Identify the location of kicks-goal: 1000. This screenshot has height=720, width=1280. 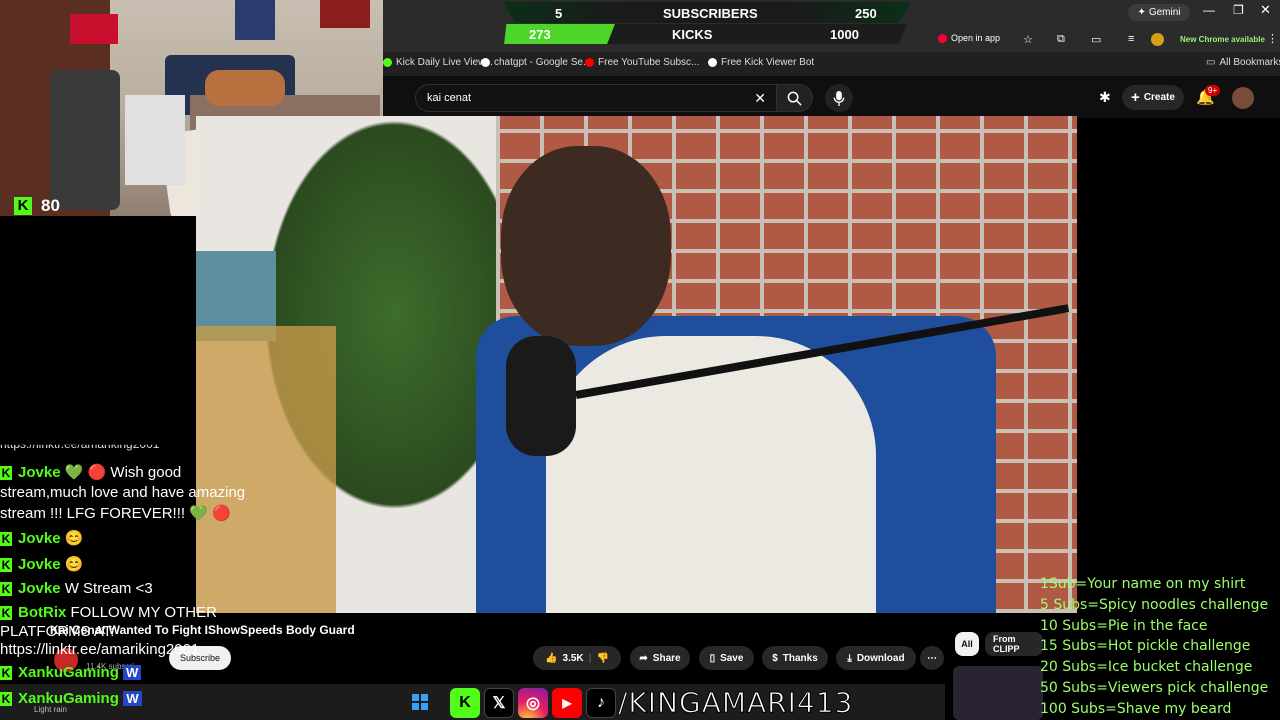
(844, 34).